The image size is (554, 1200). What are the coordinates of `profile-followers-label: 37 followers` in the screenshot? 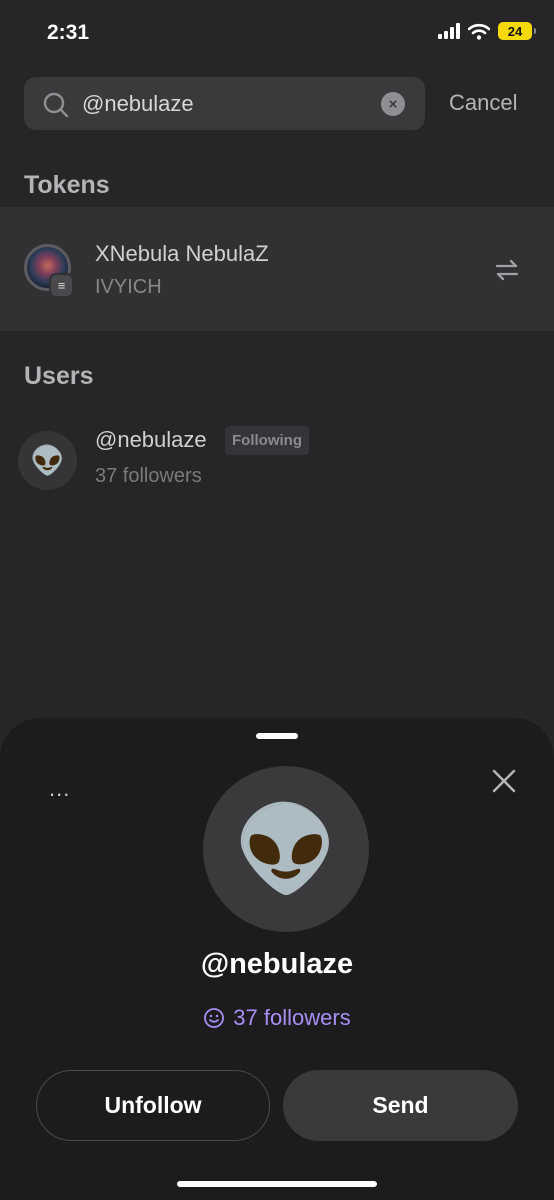 It's located at (292, 1017).